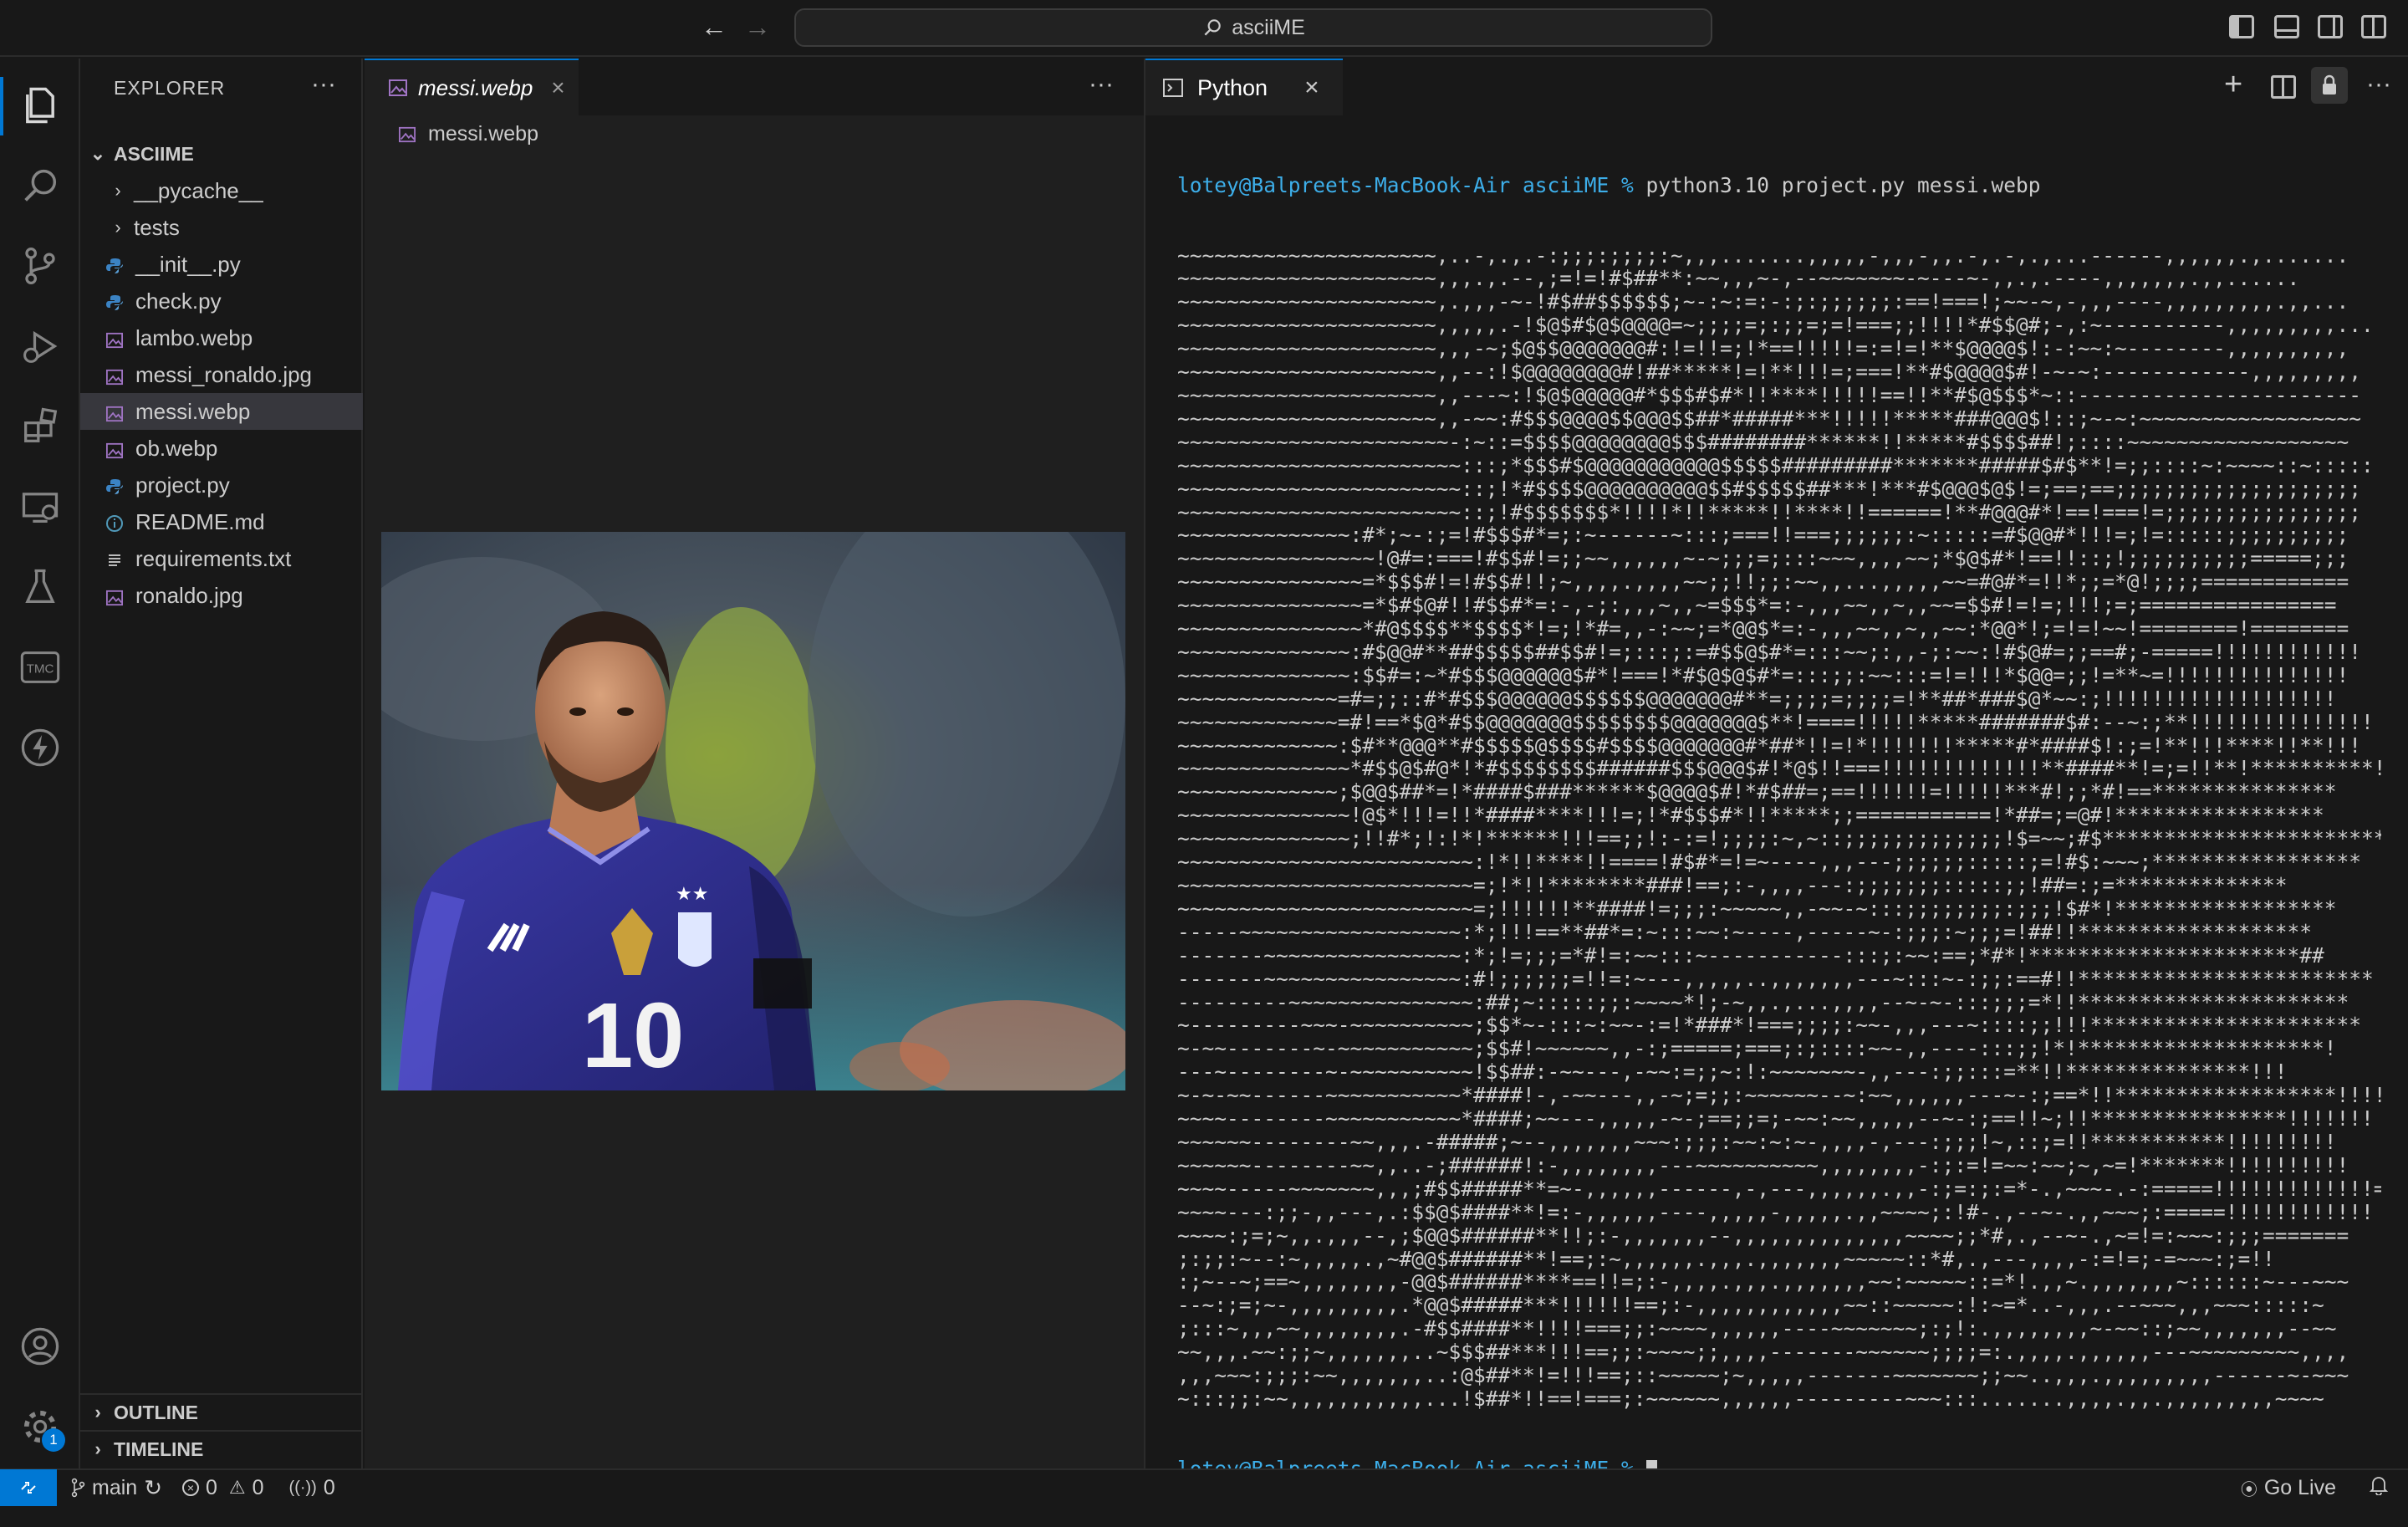  I want to click on explorer-icon, so click(40, 106).